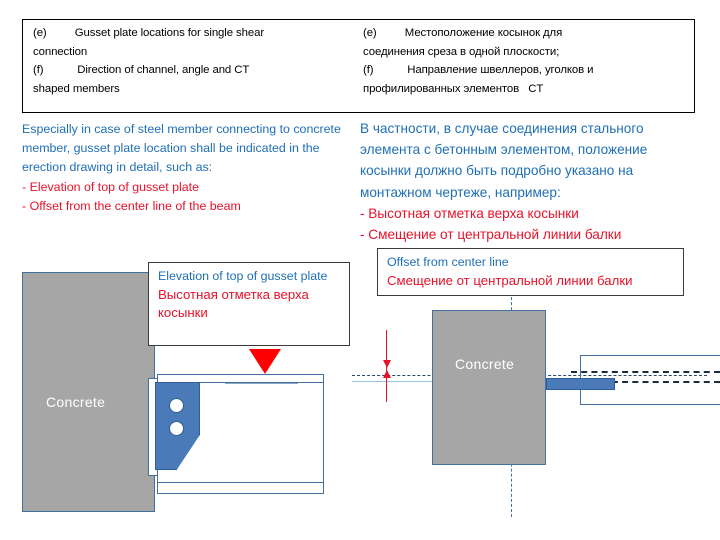 This screenshot has width=720, height=540. I want to click on elevation-level-triangle-marker, so click(265, 361).